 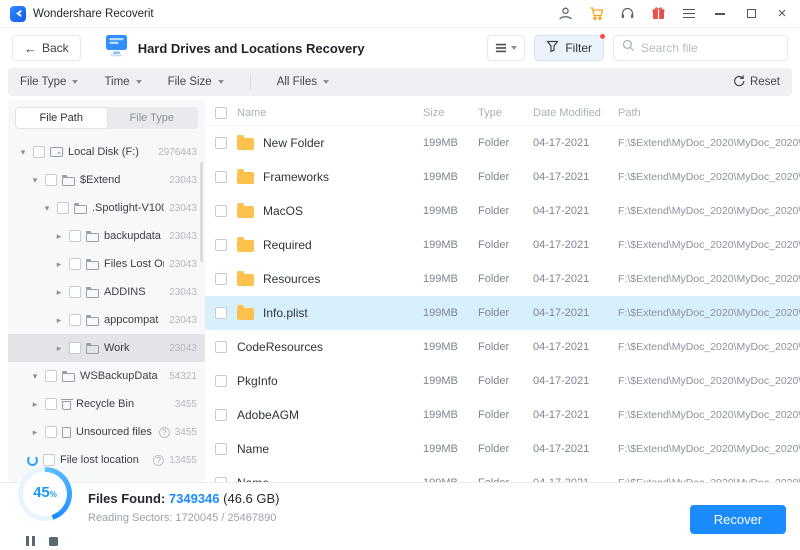 What do you see at coordinates (106, 180) in the screenshot?
I see `tree-item-extend: $Extend 23043` at bounding box center [106, 180].